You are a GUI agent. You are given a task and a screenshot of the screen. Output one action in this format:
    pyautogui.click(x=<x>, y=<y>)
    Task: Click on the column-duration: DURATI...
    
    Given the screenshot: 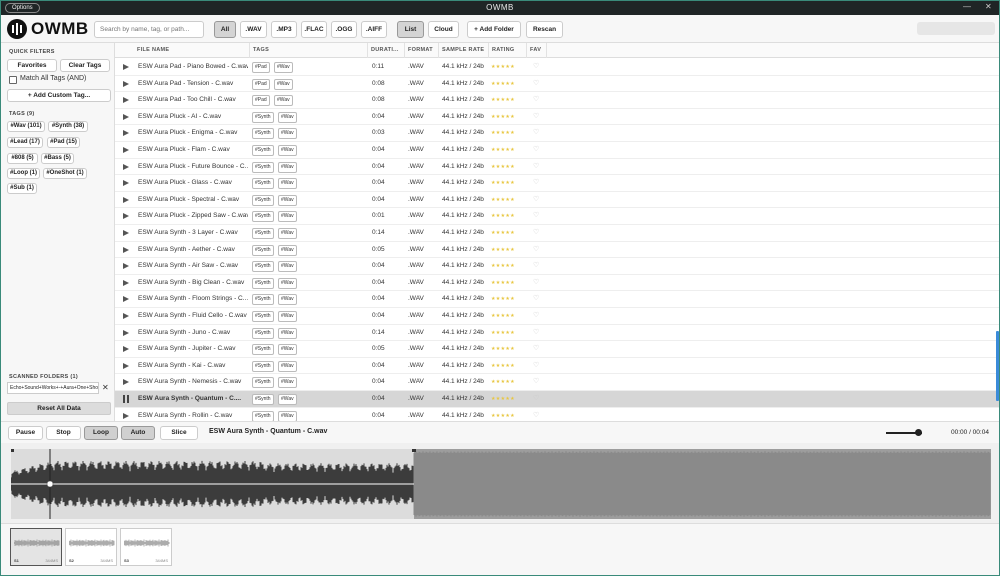 What is the action you would take?
    pyautogui.click(x=386, y=50)
    